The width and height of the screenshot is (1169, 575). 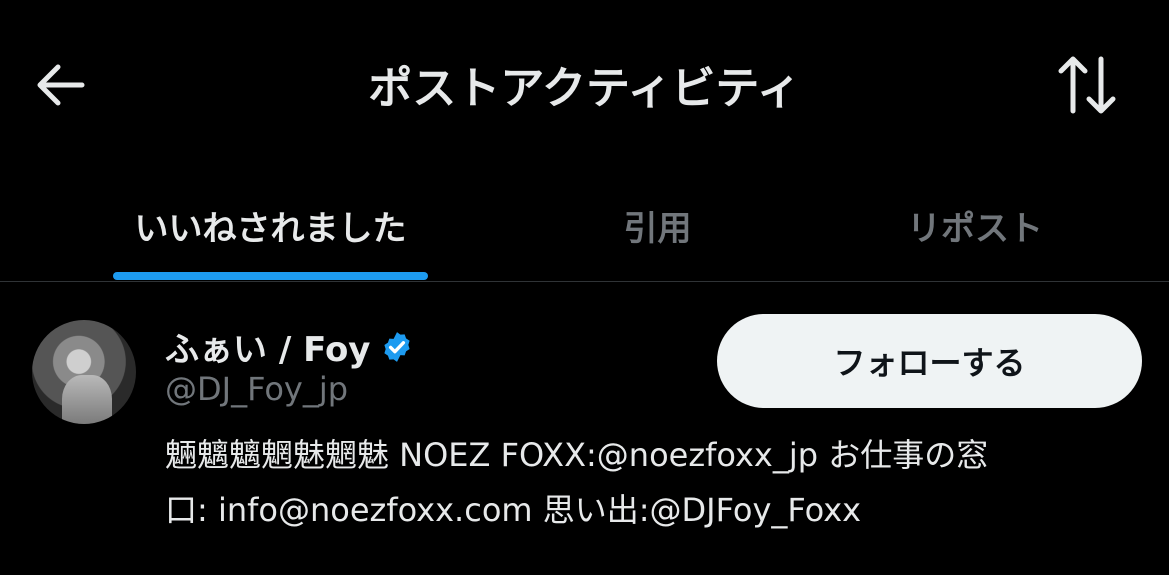 What do you see at coordinates (584, 88) in the screenshot?
I see `page-title: ポストアクティビティ` at bounding box center [584, 88].